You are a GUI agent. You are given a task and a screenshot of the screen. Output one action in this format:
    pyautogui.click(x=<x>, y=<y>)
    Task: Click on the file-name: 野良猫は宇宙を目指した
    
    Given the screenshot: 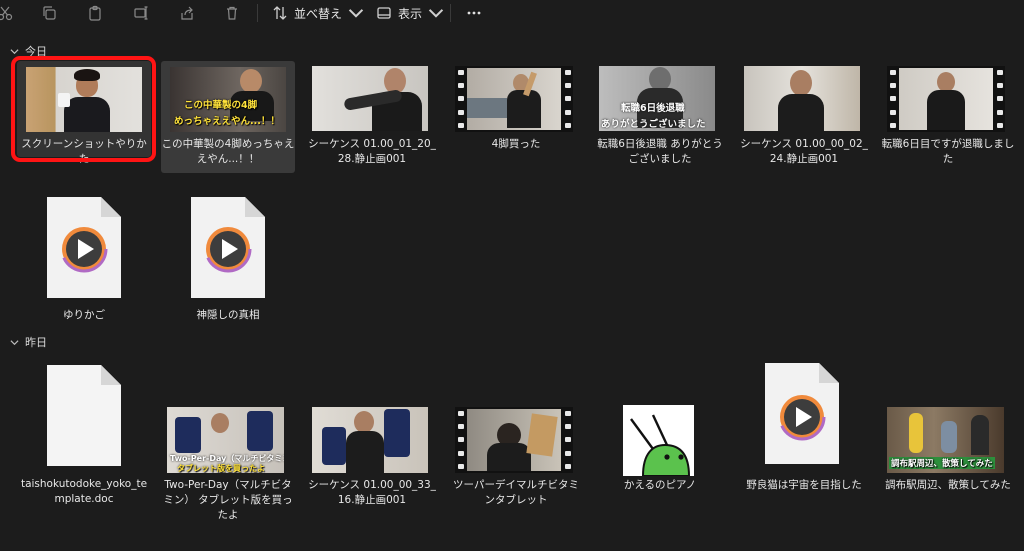 What is the action you would take?
    pyautogui.click(x=804, y=485)
    